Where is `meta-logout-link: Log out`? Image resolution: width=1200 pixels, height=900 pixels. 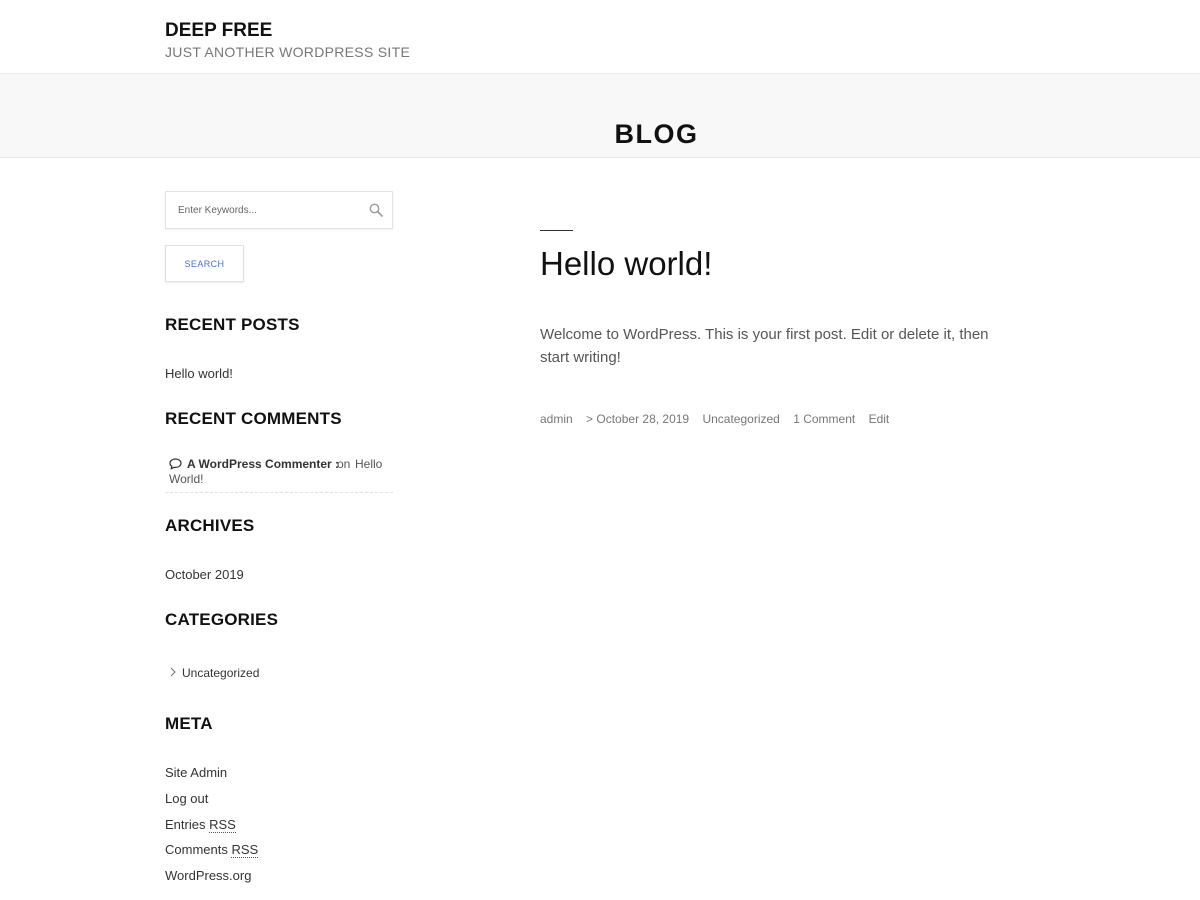
meta-logout-link: Log out is located at coordinates (186, 799).